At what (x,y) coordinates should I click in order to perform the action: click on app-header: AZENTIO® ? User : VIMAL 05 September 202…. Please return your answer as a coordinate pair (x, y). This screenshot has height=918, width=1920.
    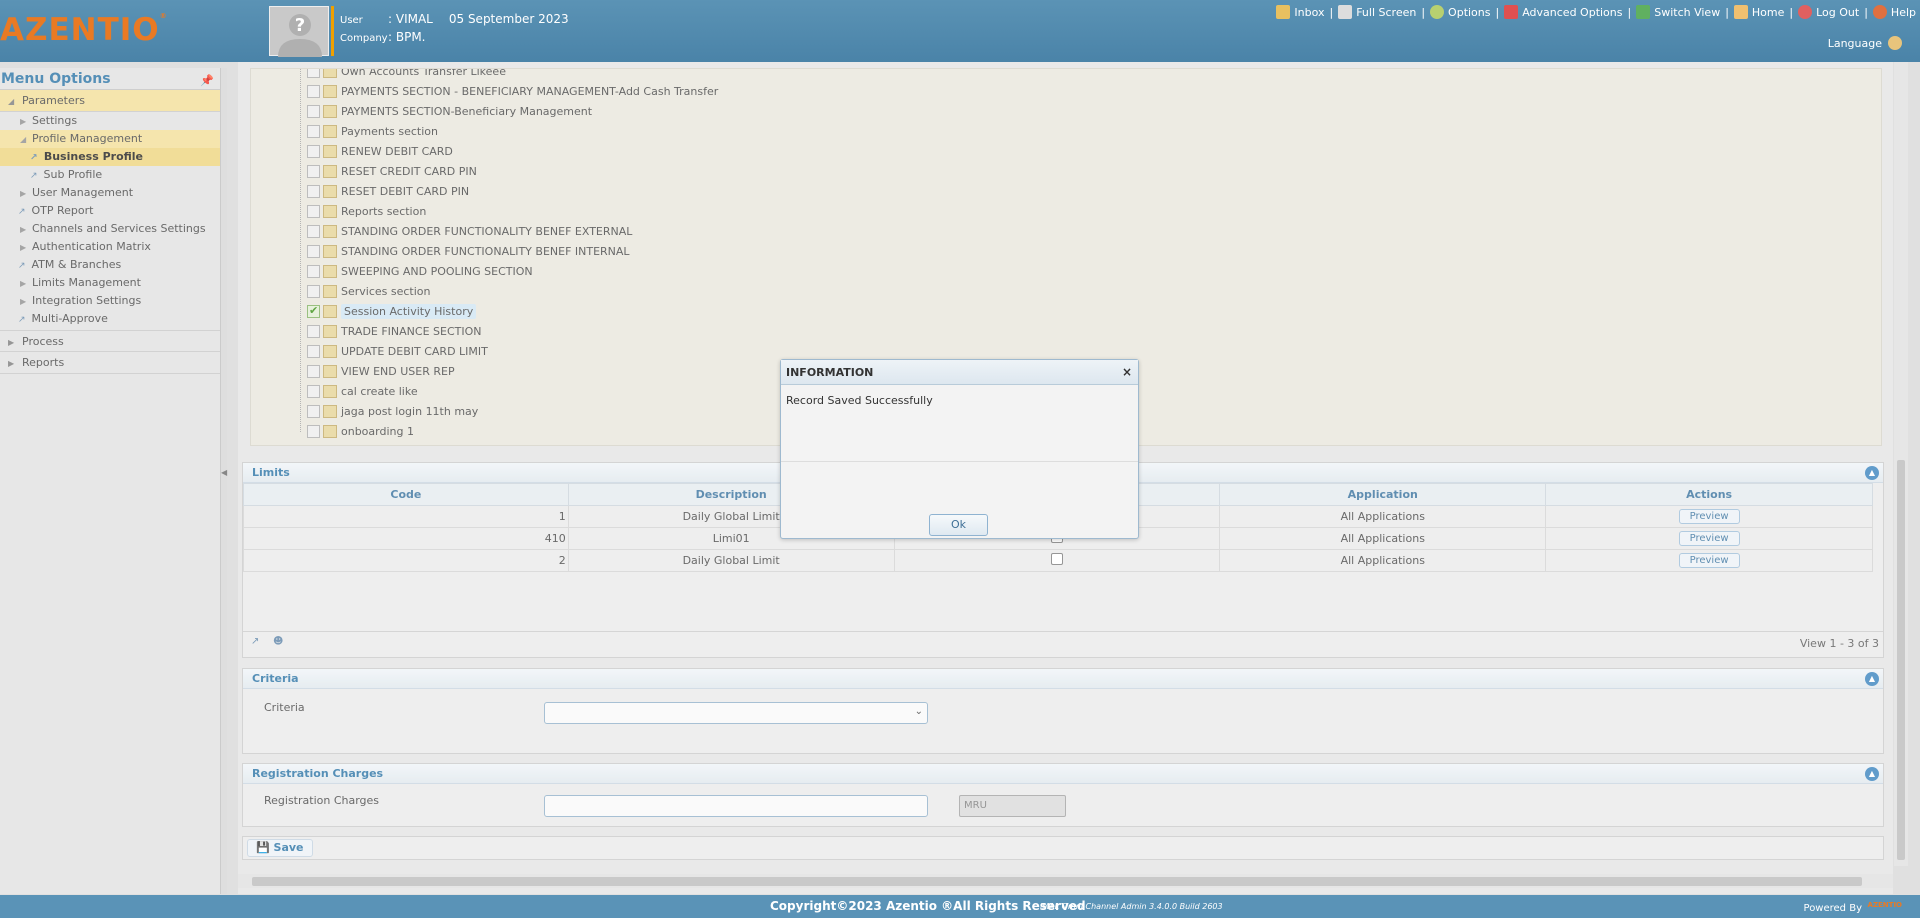
    Looking at the image, I should click on (960, 31).